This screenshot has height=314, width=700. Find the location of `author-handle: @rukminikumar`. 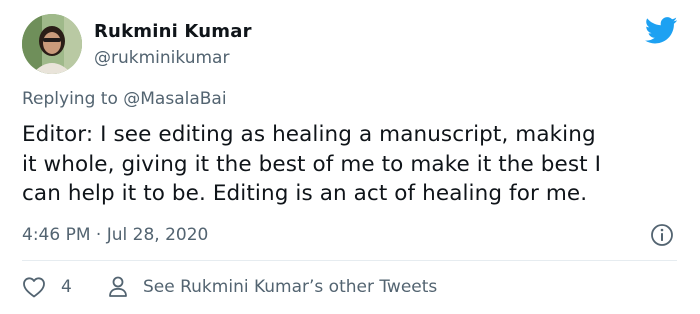

author-handle: @rukminikumar is located at coordinates (161, 58).